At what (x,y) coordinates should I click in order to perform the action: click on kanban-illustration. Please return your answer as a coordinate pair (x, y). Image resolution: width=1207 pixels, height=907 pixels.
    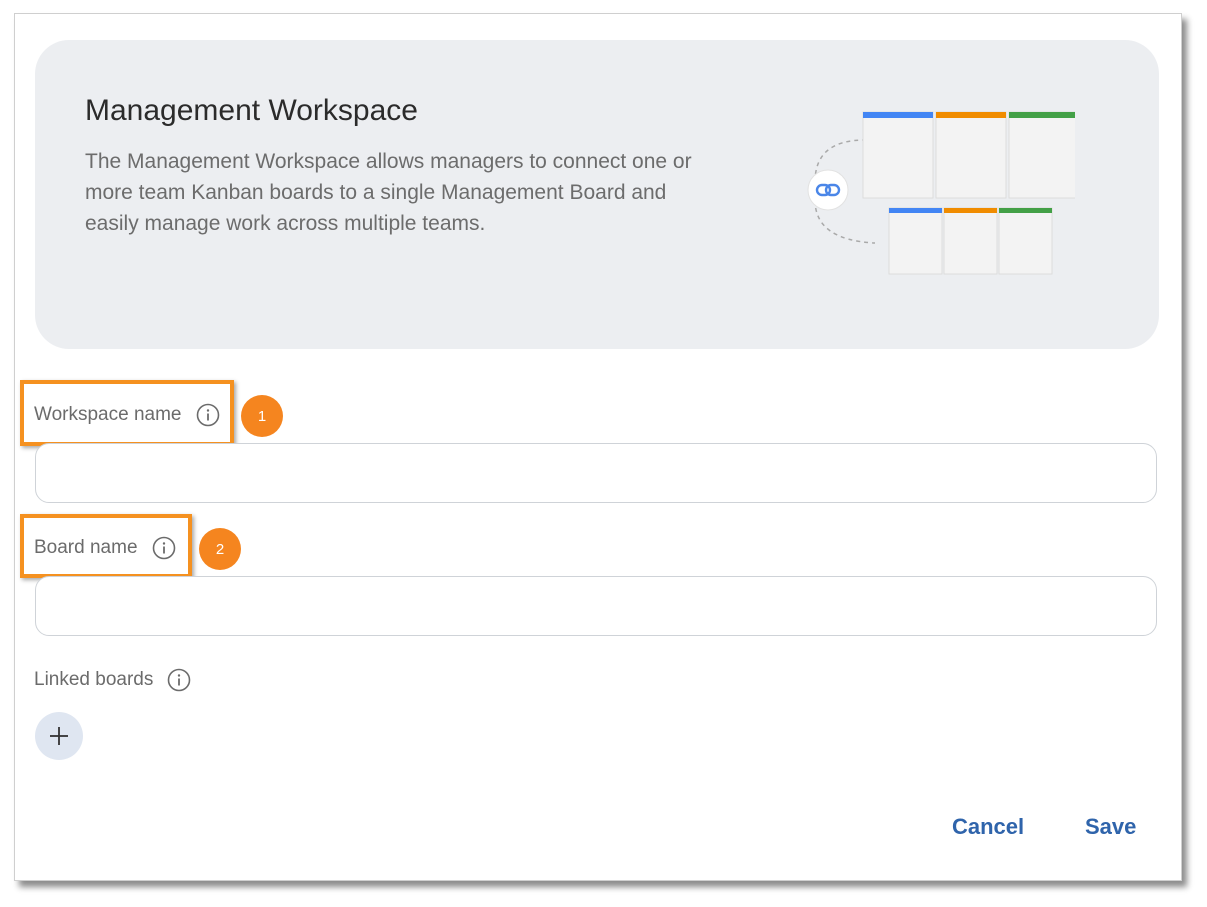
    Looking at the image, I should click on (941, 193).